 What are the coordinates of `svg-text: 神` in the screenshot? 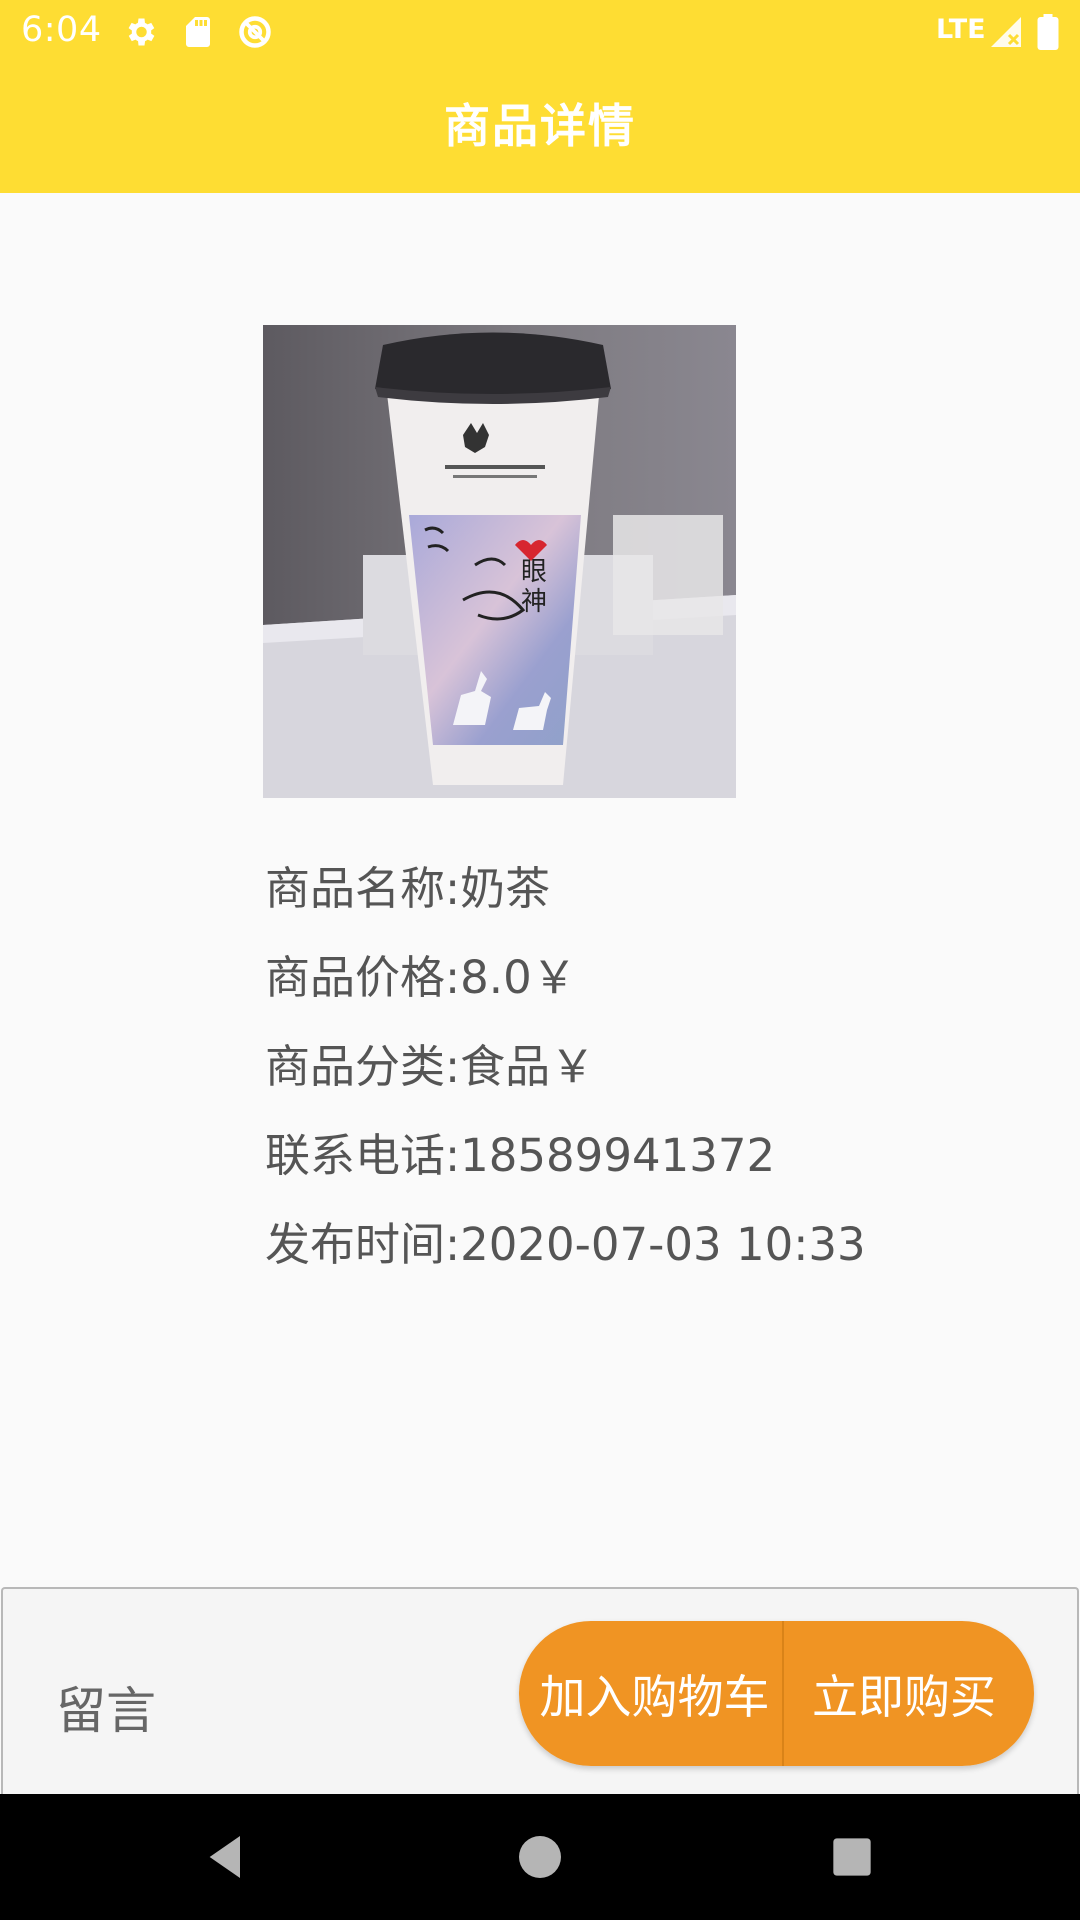 It's located at (534, 602).